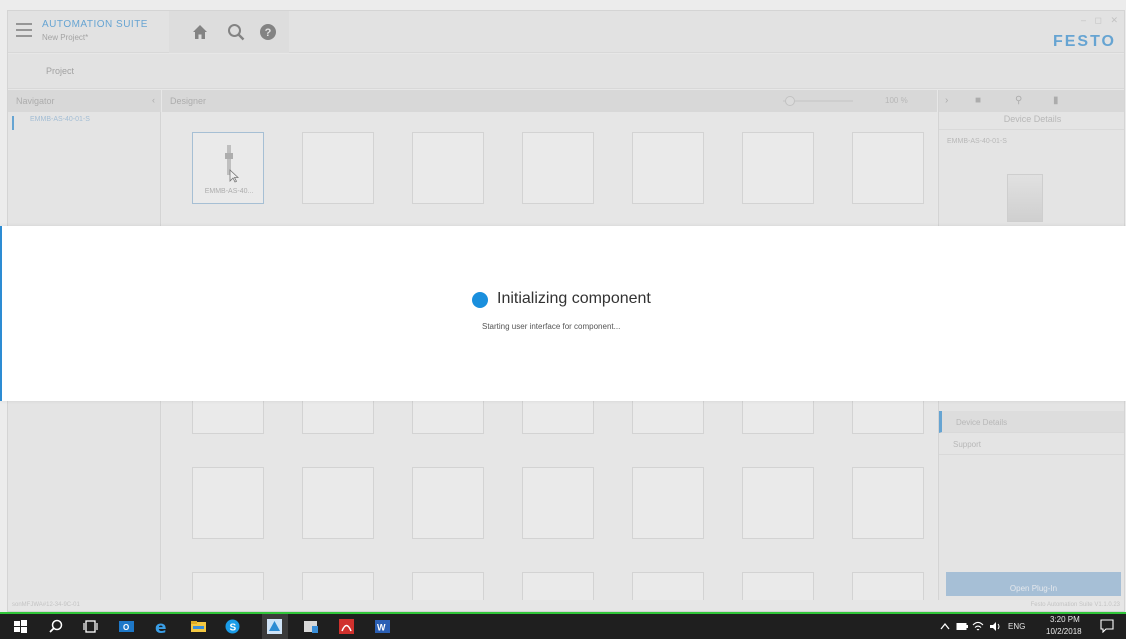  Describe the element at coordinates (1065, 619) in the screenshot. I see `clock-time: 3:20 PM` at that location.